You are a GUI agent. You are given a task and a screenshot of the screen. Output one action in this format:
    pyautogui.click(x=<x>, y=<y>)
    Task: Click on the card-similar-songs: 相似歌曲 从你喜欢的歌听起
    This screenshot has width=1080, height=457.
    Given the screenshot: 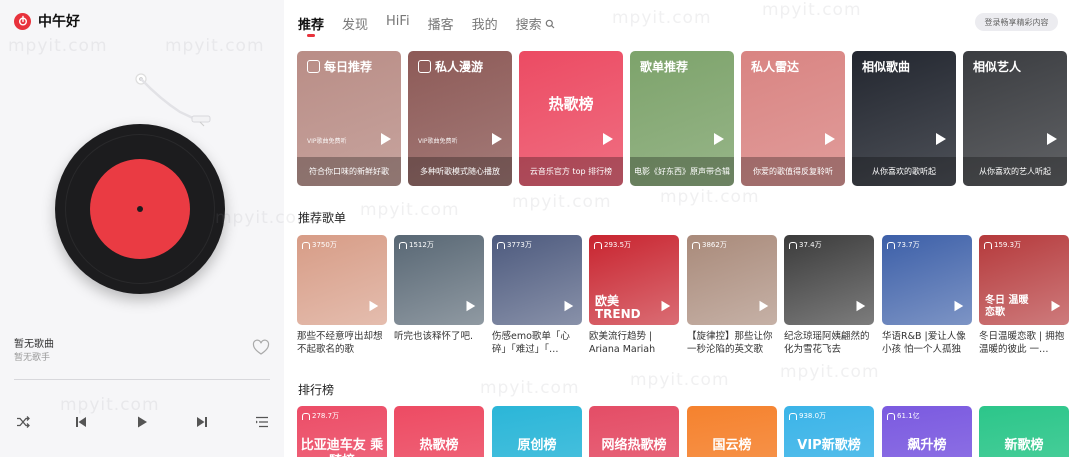 What is the action you would take?
    pyautogui.click(x=904, y=118)
    